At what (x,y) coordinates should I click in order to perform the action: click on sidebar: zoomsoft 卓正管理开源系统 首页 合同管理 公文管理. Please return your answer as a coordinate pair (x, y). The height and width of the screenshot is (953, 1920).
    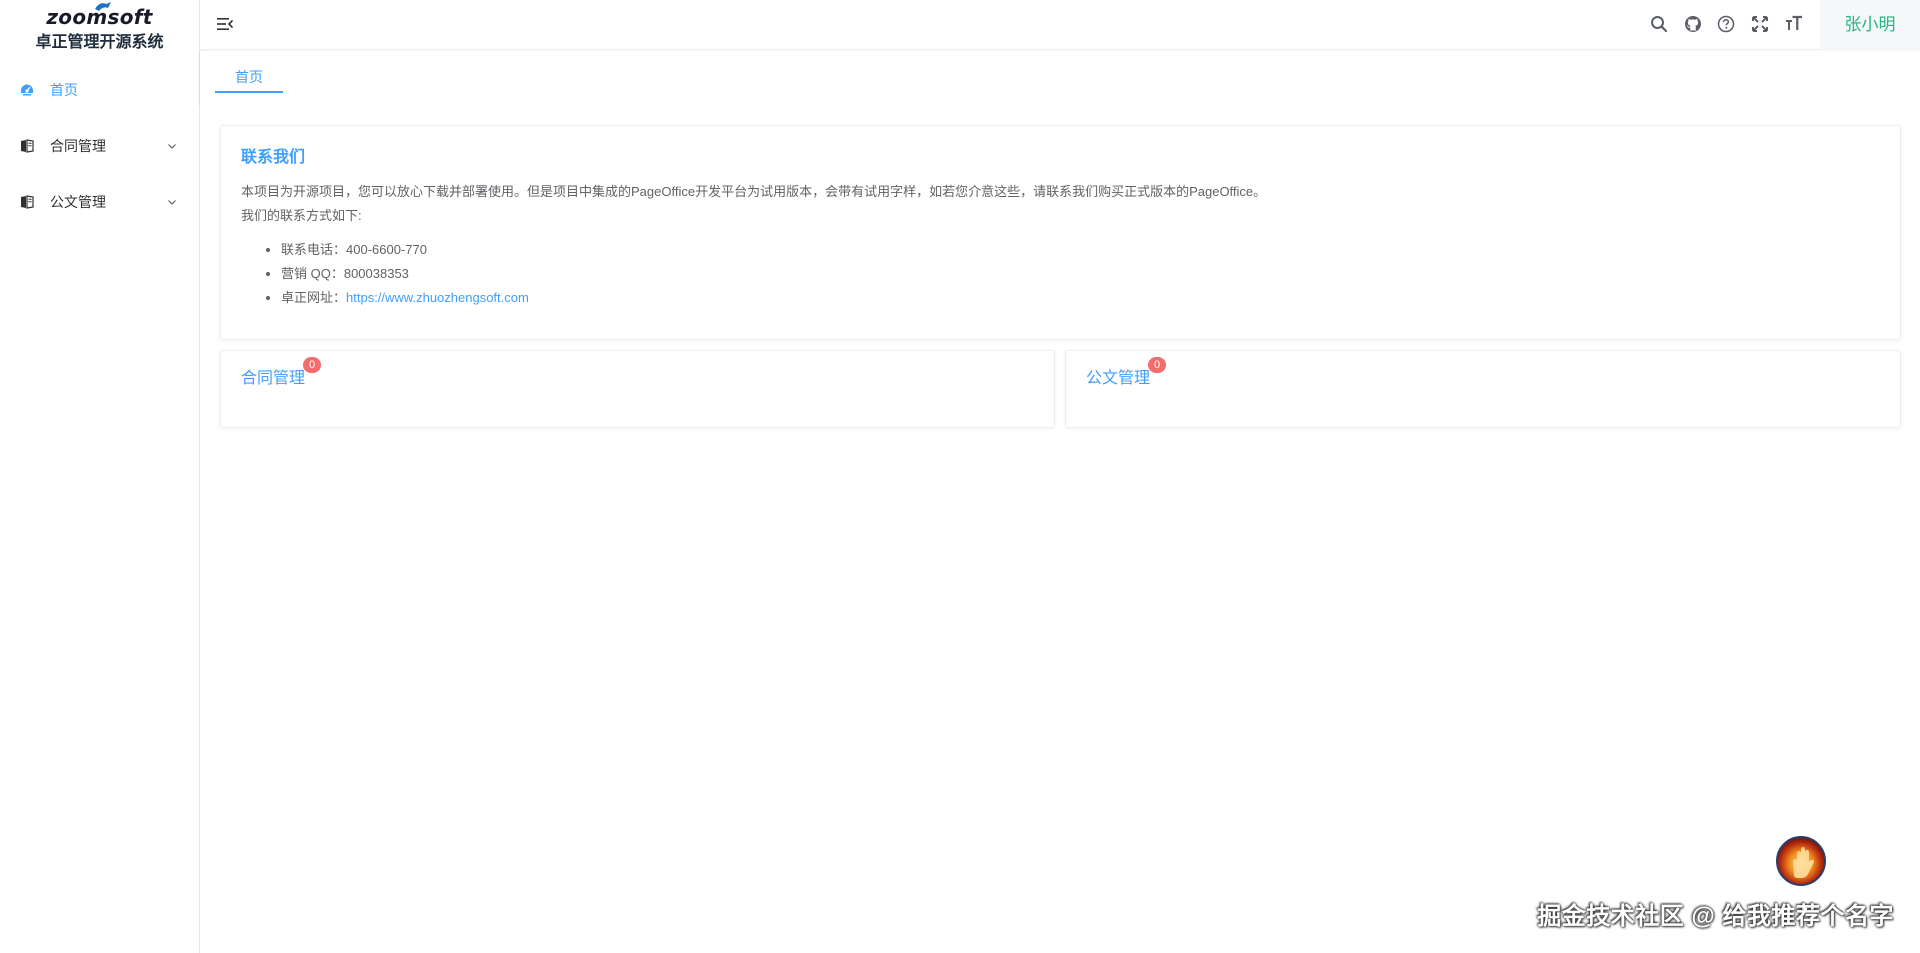
    Looking at the image, I should click on (100, 476).